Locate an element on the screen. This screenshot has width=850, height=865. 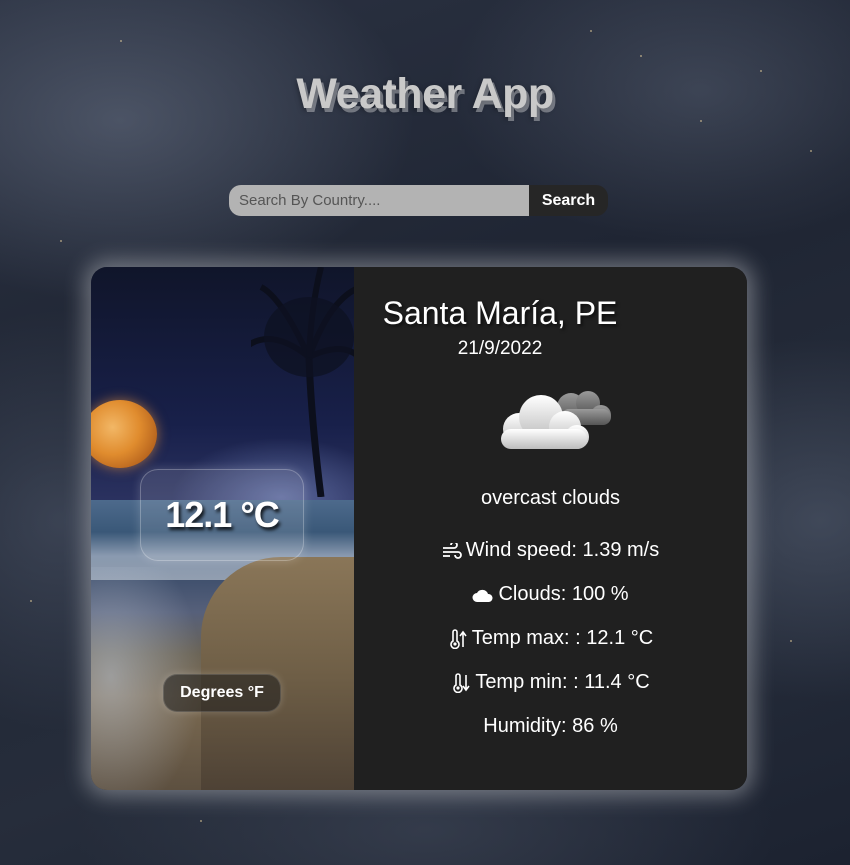
cloud-small-icon is located at coordinates (482, 595).